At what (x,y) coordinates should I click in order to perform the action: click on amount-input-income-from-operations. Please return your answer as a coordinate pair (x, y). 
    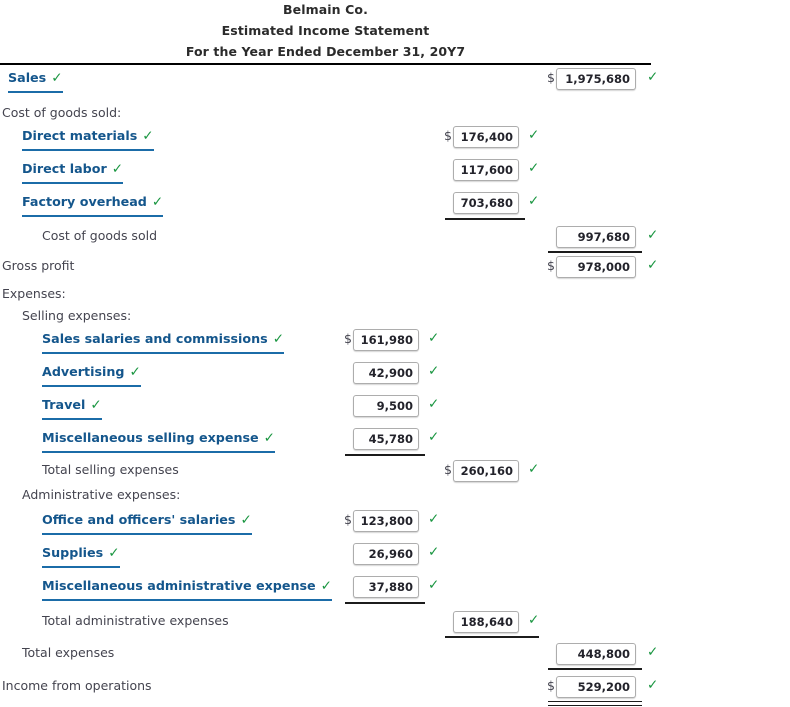
    Looking at the image, I should click on (596, 687).